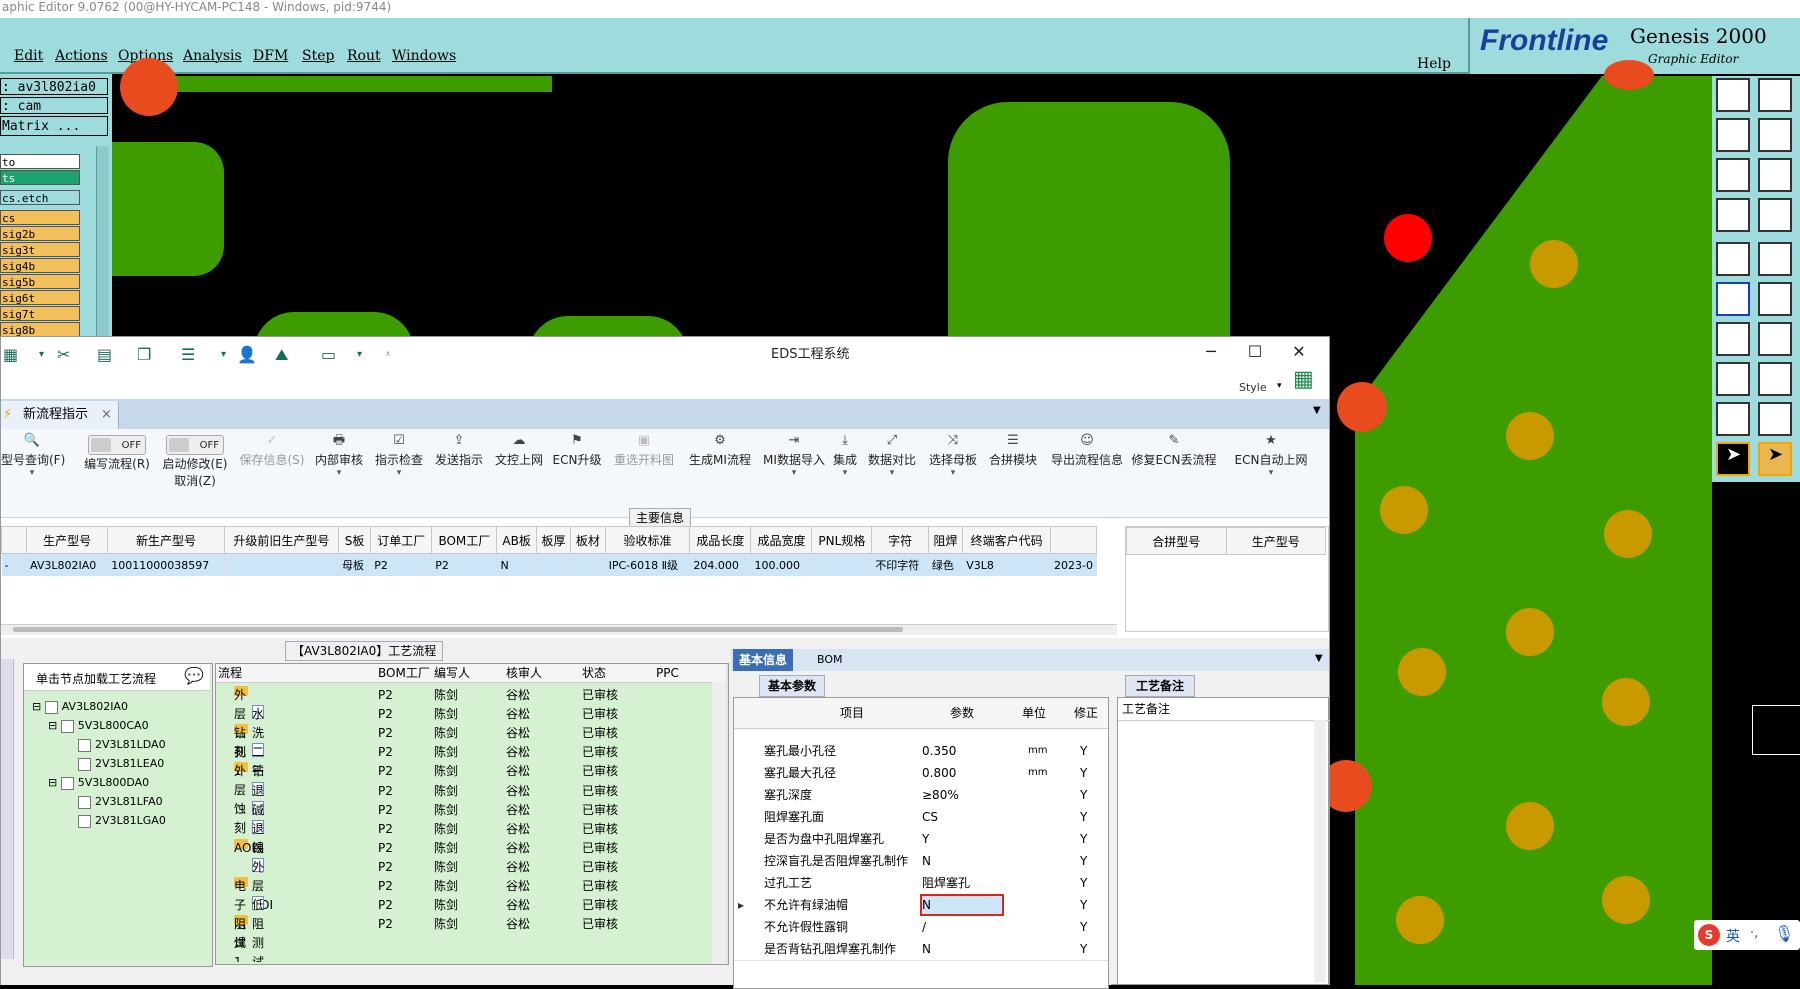  I want to click on flow-row: 钻孔1P2陈剑谷松已审核, so click(464, 751).